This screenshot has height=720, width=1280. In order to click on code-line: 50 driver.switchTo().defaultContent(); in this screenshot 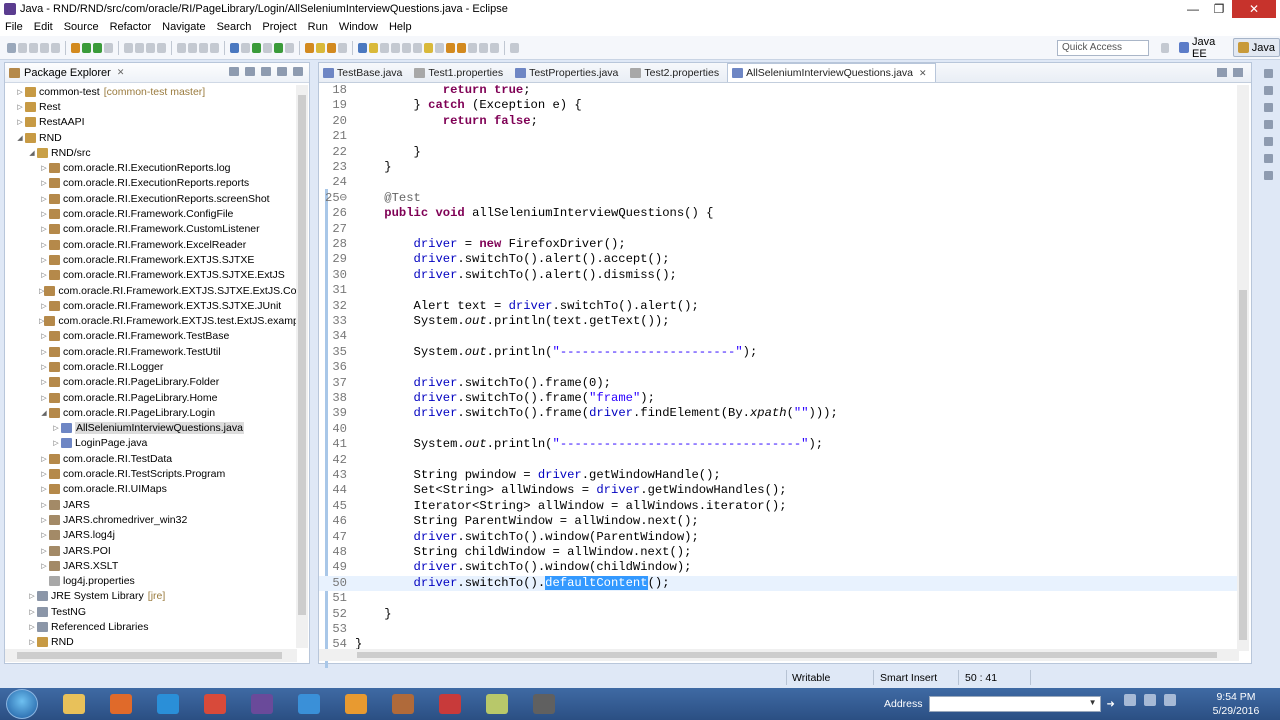, I will do `click(779, 583)`.